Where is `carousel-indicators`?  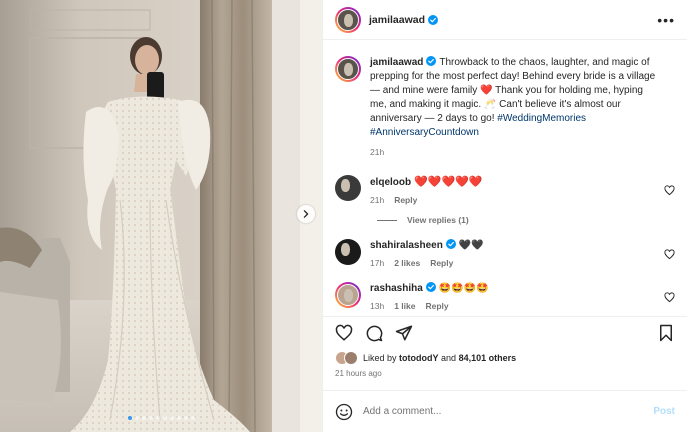 carousel-indicators is located at coordinates (161, 418).